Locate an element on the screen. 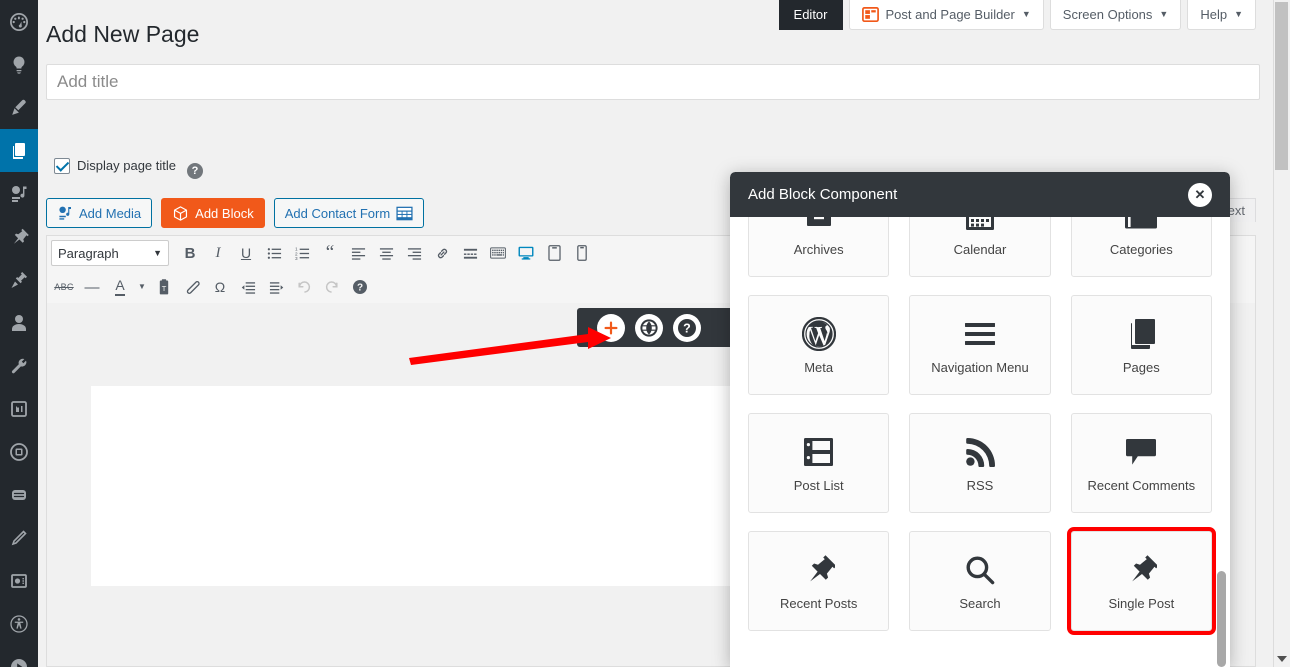 The image size is (1290, 667). sidebar-item-accessibility is located at coordinates (19, 623).